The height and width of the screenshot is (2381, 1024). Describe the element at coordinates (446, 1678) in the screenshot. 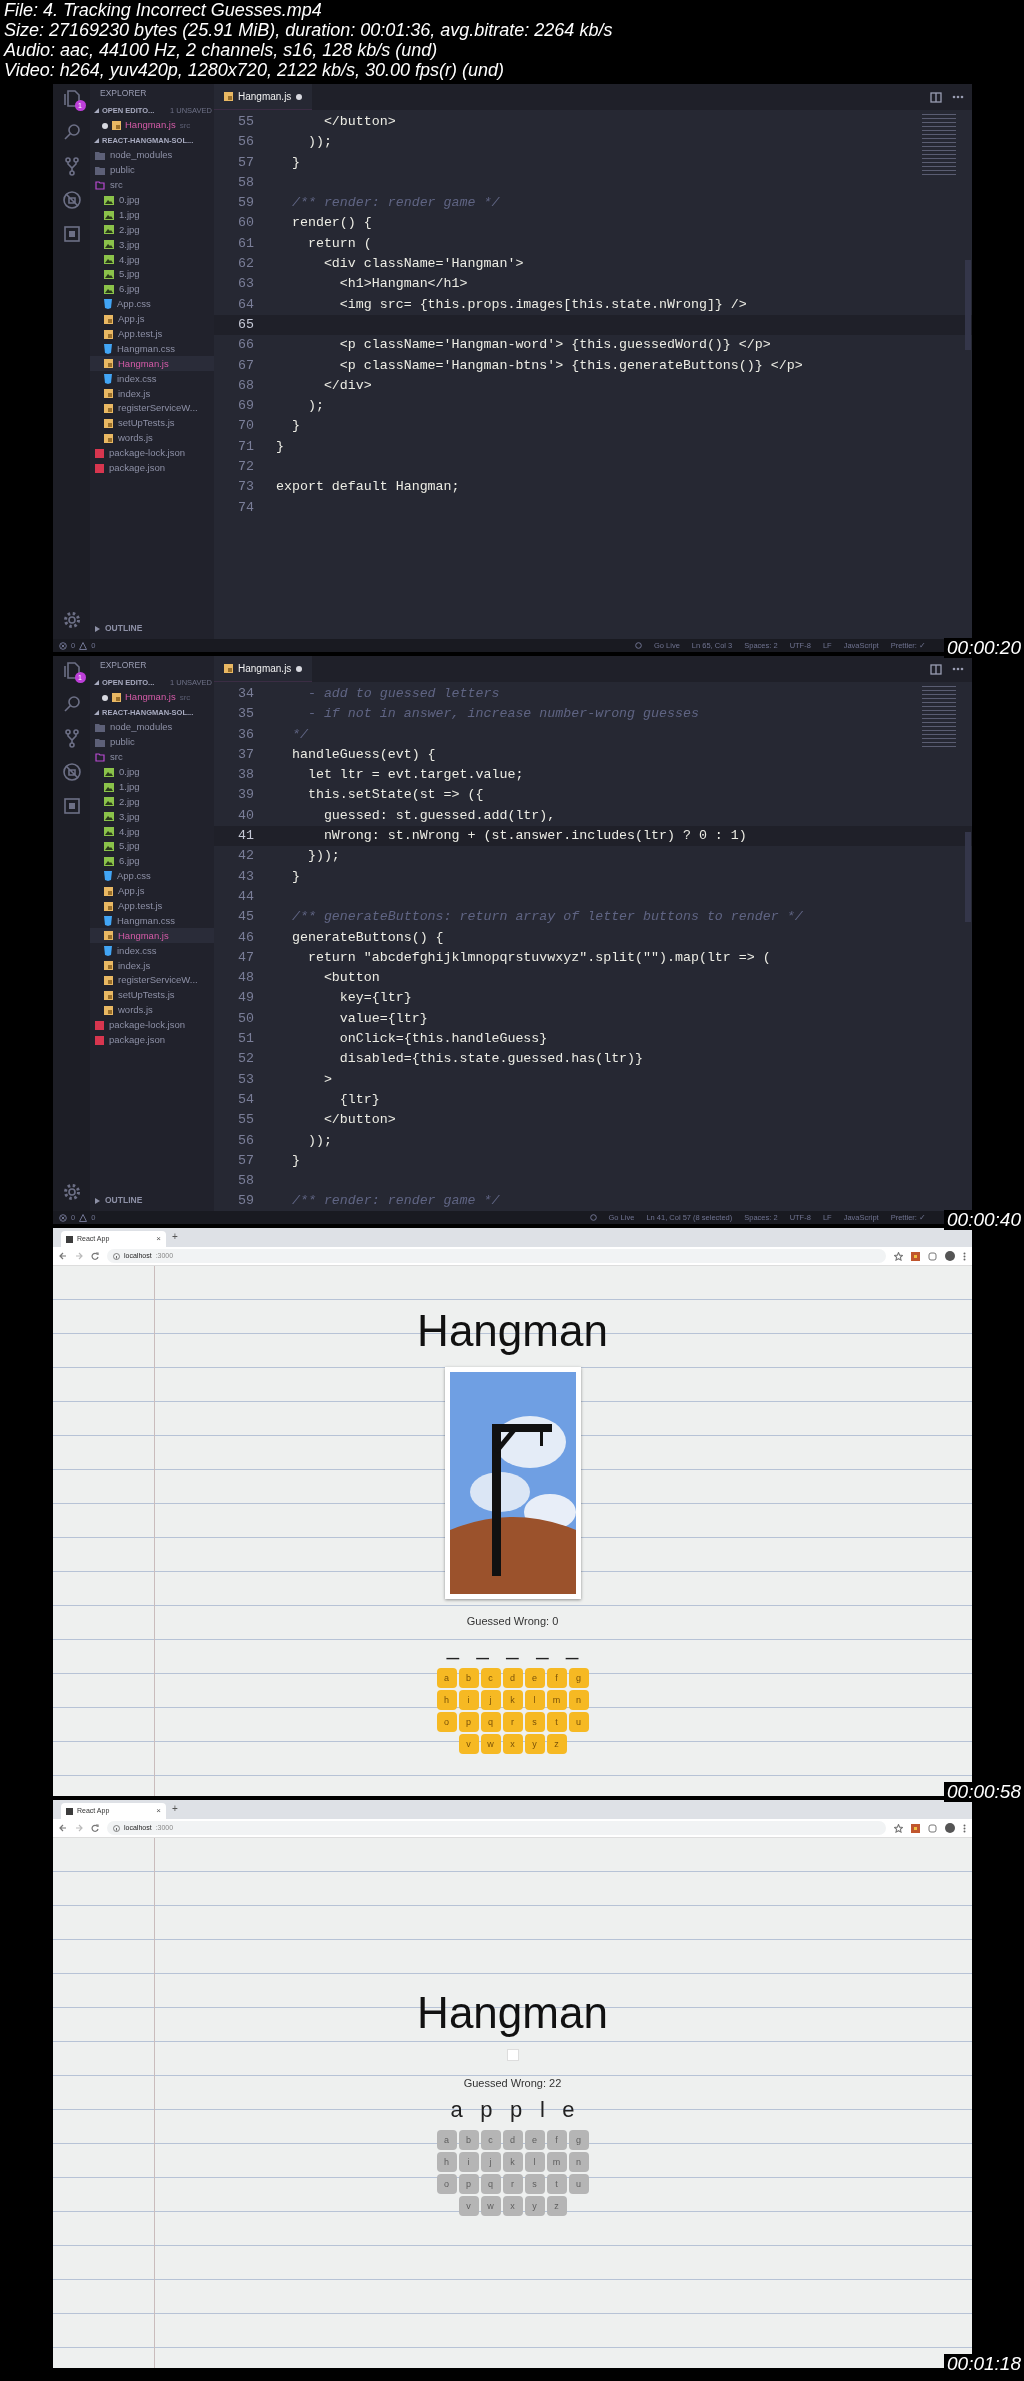

I see `letter-key: a` at that location.